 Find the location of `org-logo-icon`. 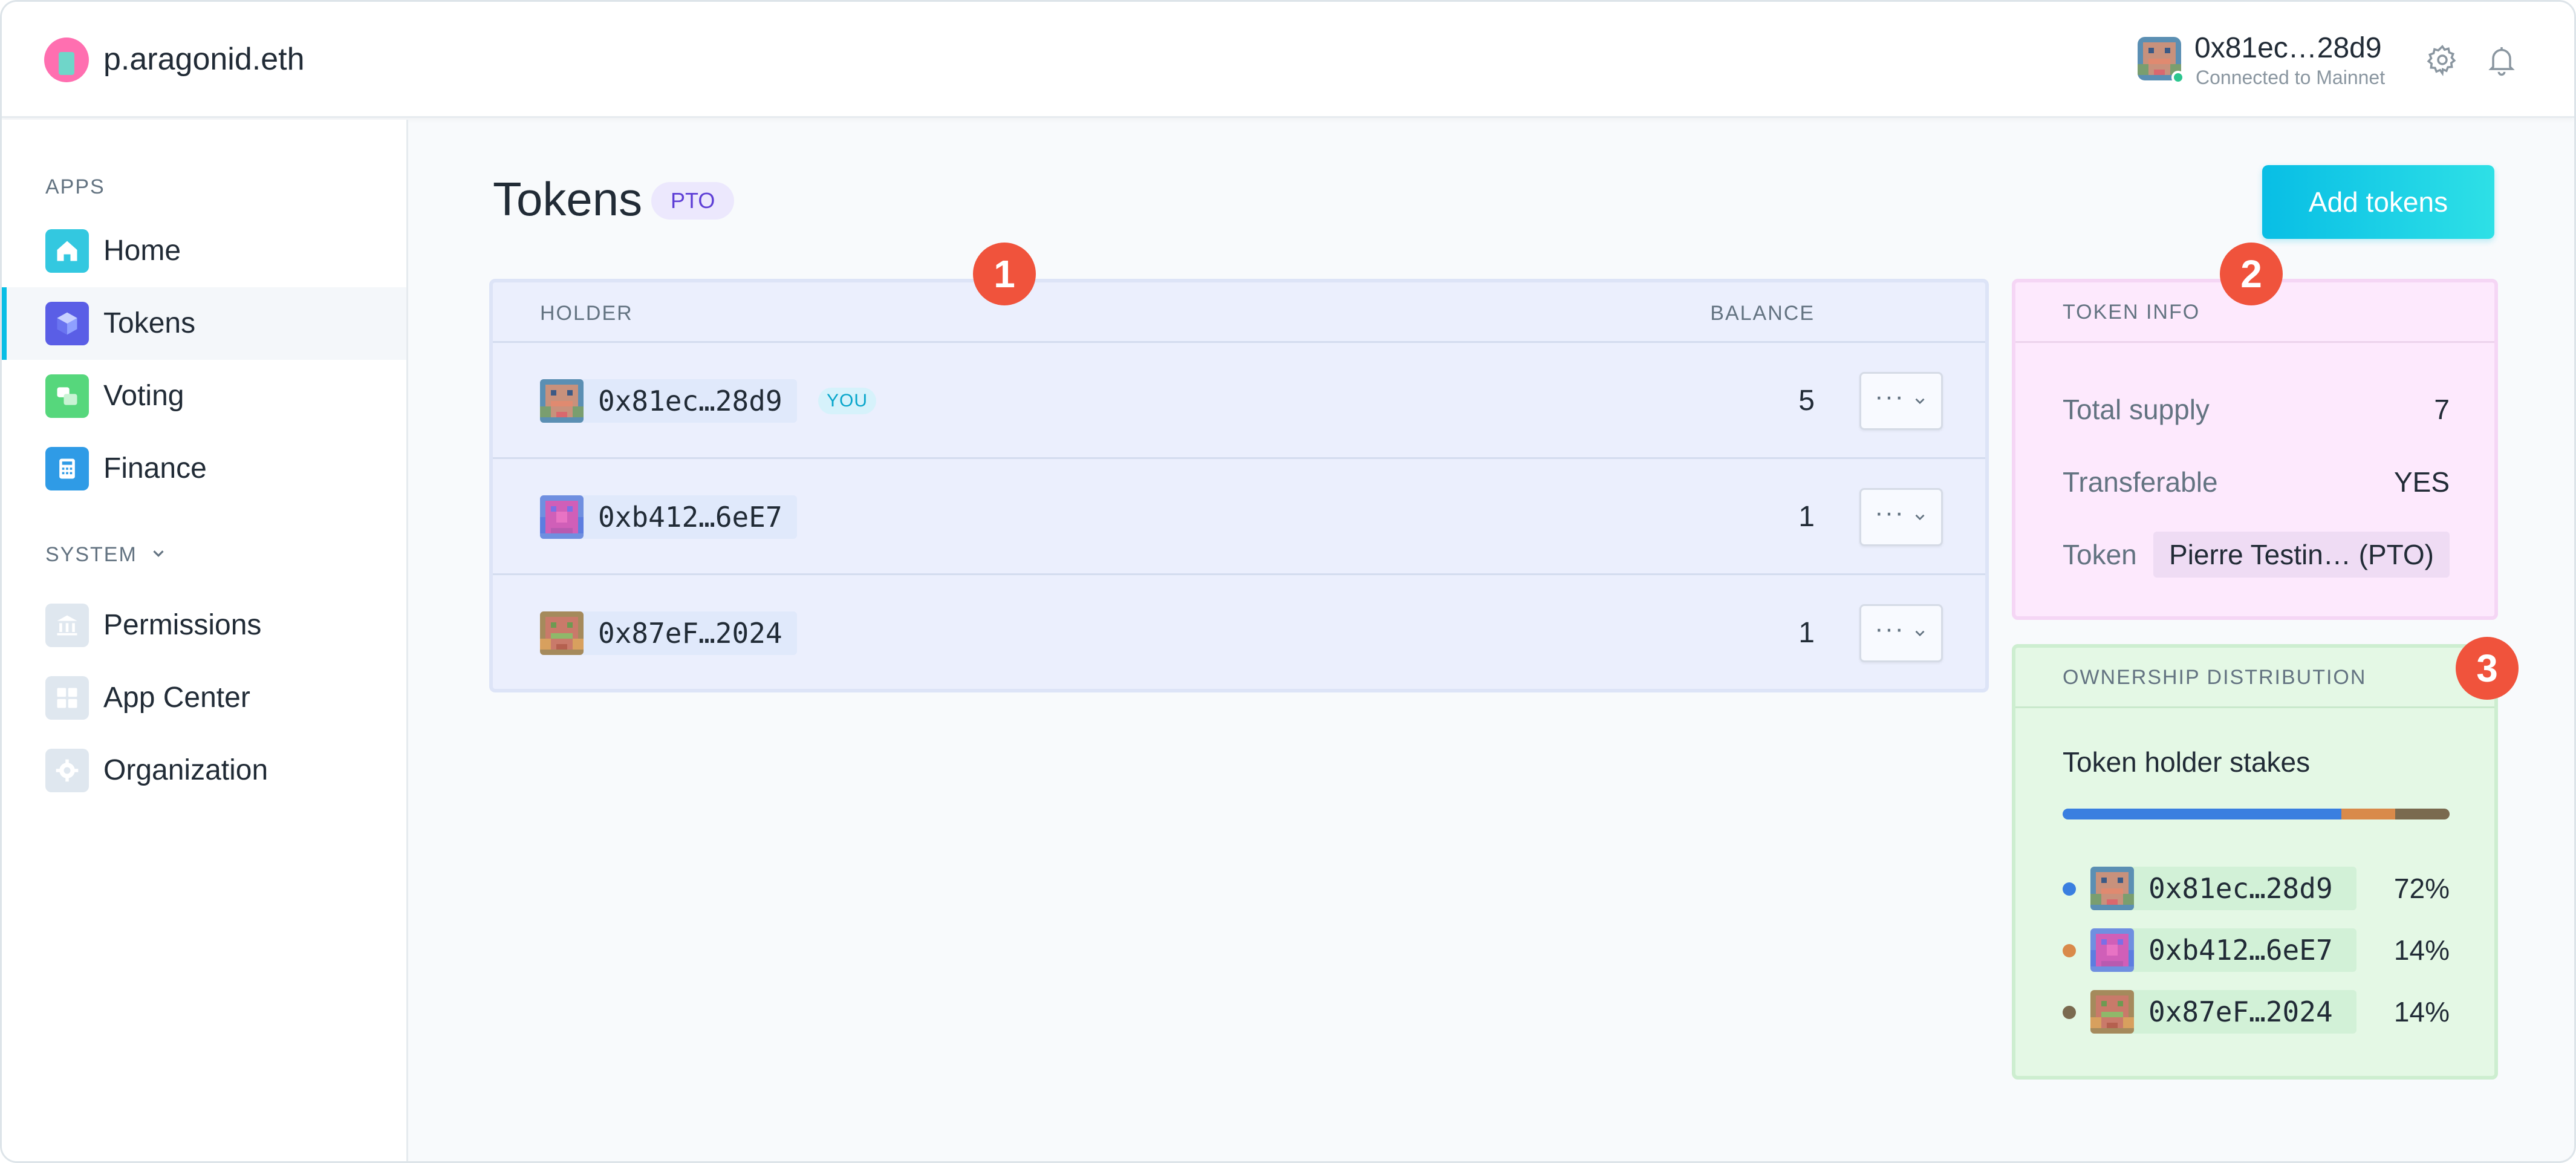

org-logo-icon is located at coordinates (66, 60).